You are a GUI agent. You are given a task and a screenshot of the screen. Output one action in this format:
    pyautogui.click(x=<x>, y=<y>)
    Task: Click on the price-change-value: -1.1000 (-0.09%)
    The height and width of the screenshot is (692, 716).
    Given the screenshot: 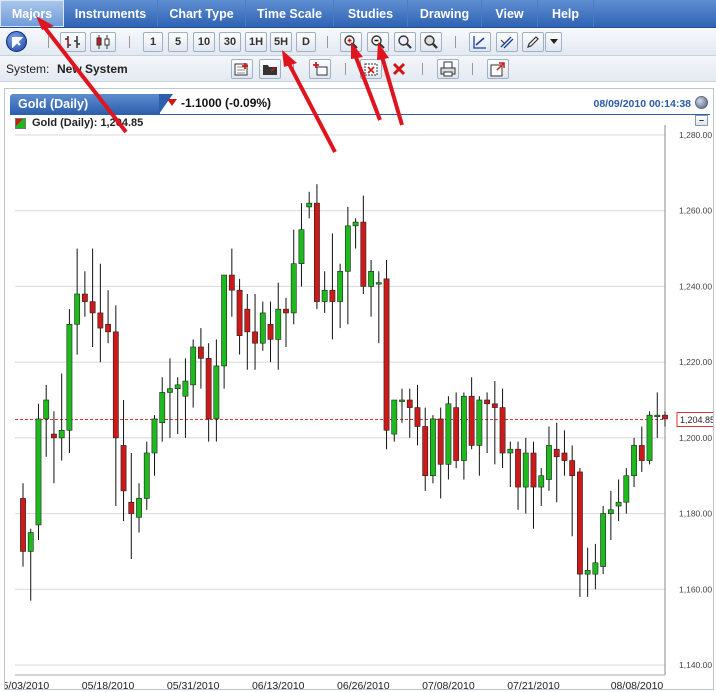 What is the action you would take?
    pyautogui.click(x=226, y=103)
    